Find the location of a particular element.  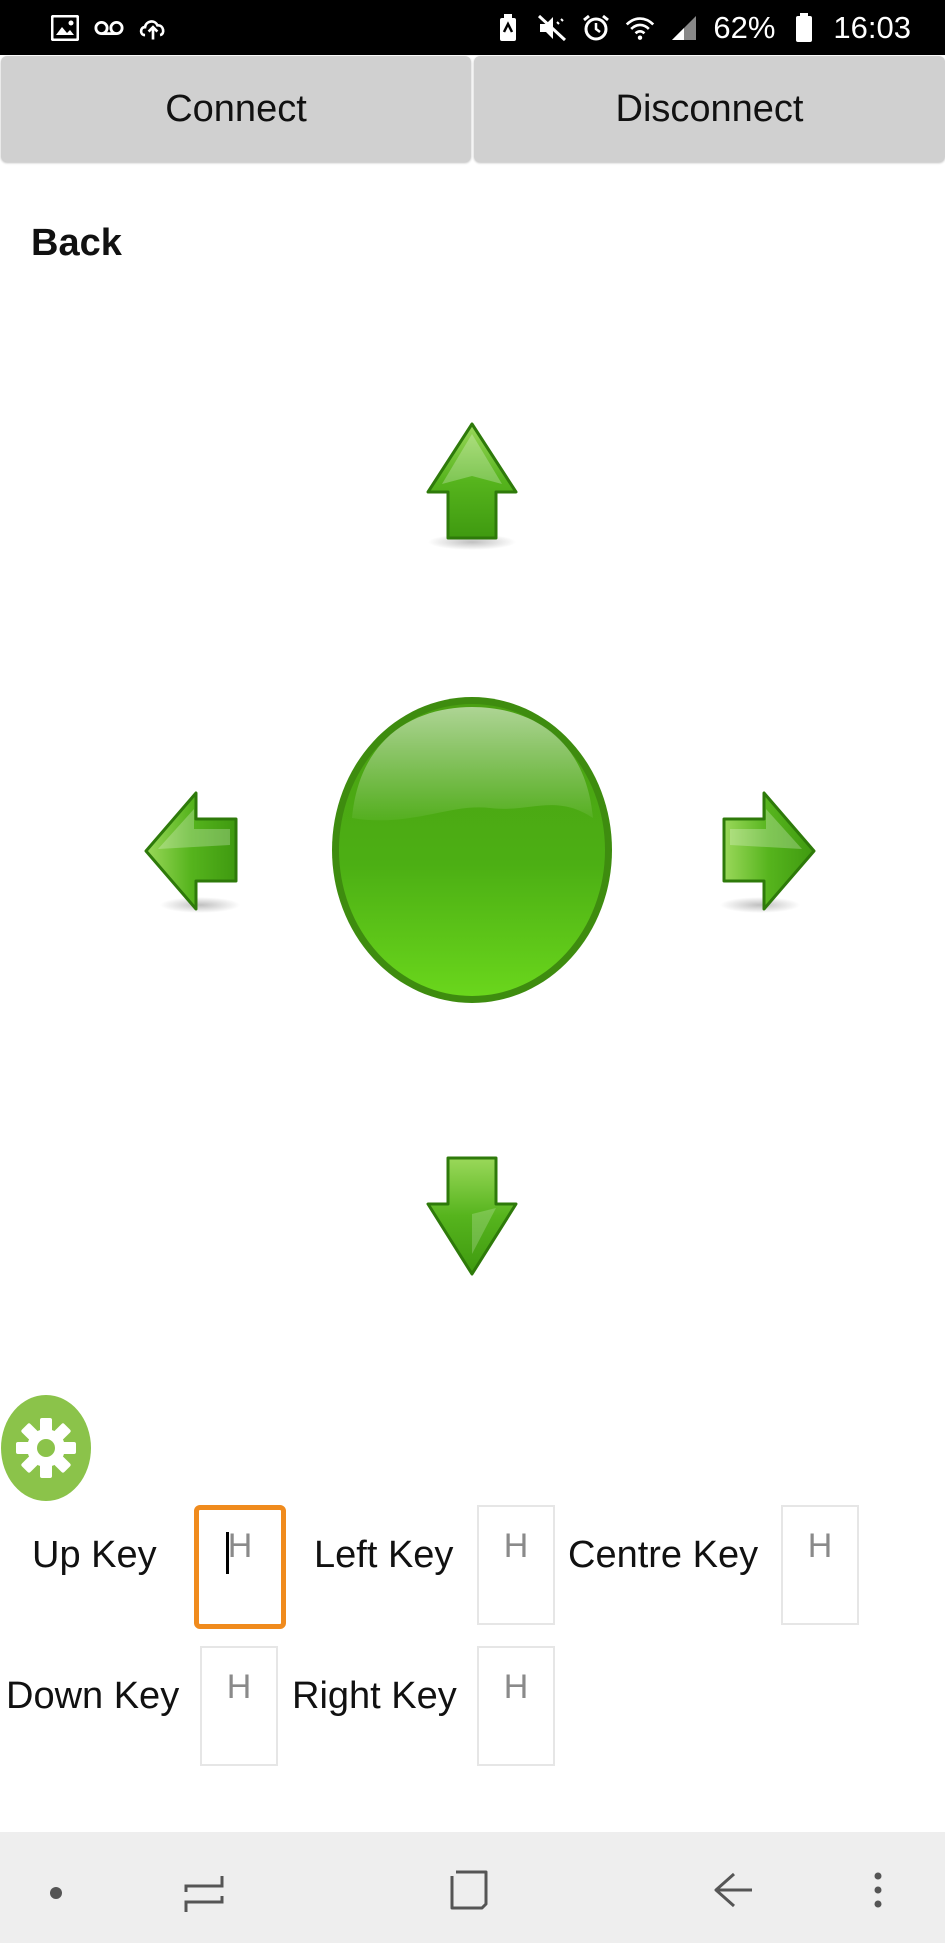

back-button: Back is located at coordinates (76, 243).